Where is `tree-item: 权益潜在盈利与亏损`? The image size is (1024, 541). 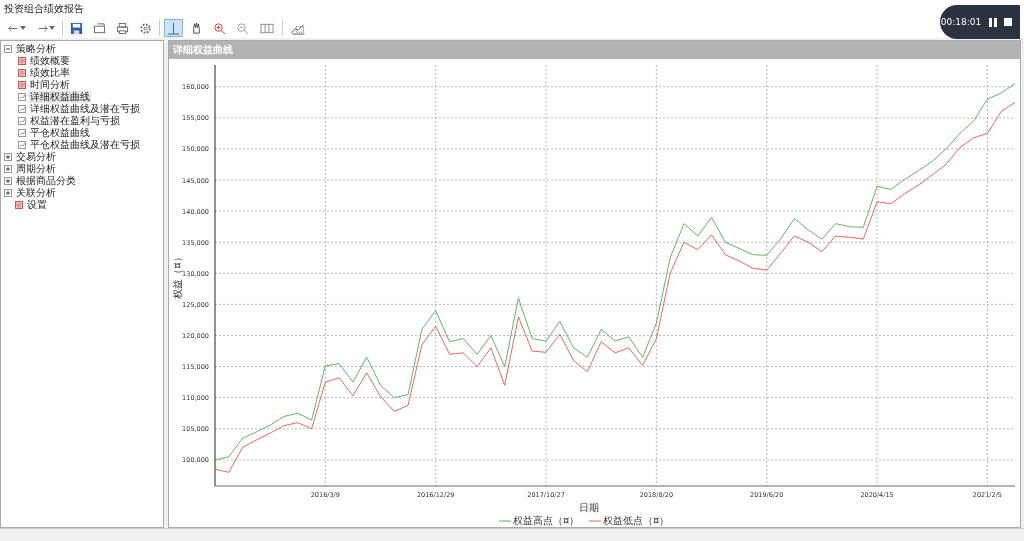
tree-item: 权益潜在盈利与亏损 is located at coordinates (75, 121).